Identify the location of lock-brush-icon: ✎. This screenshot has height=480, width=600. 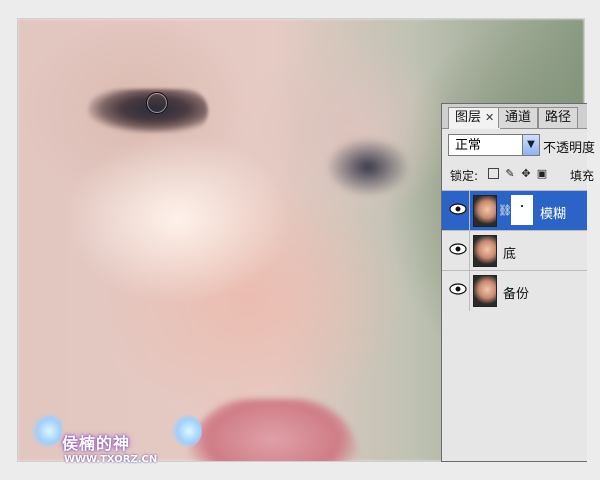
(510, 174).